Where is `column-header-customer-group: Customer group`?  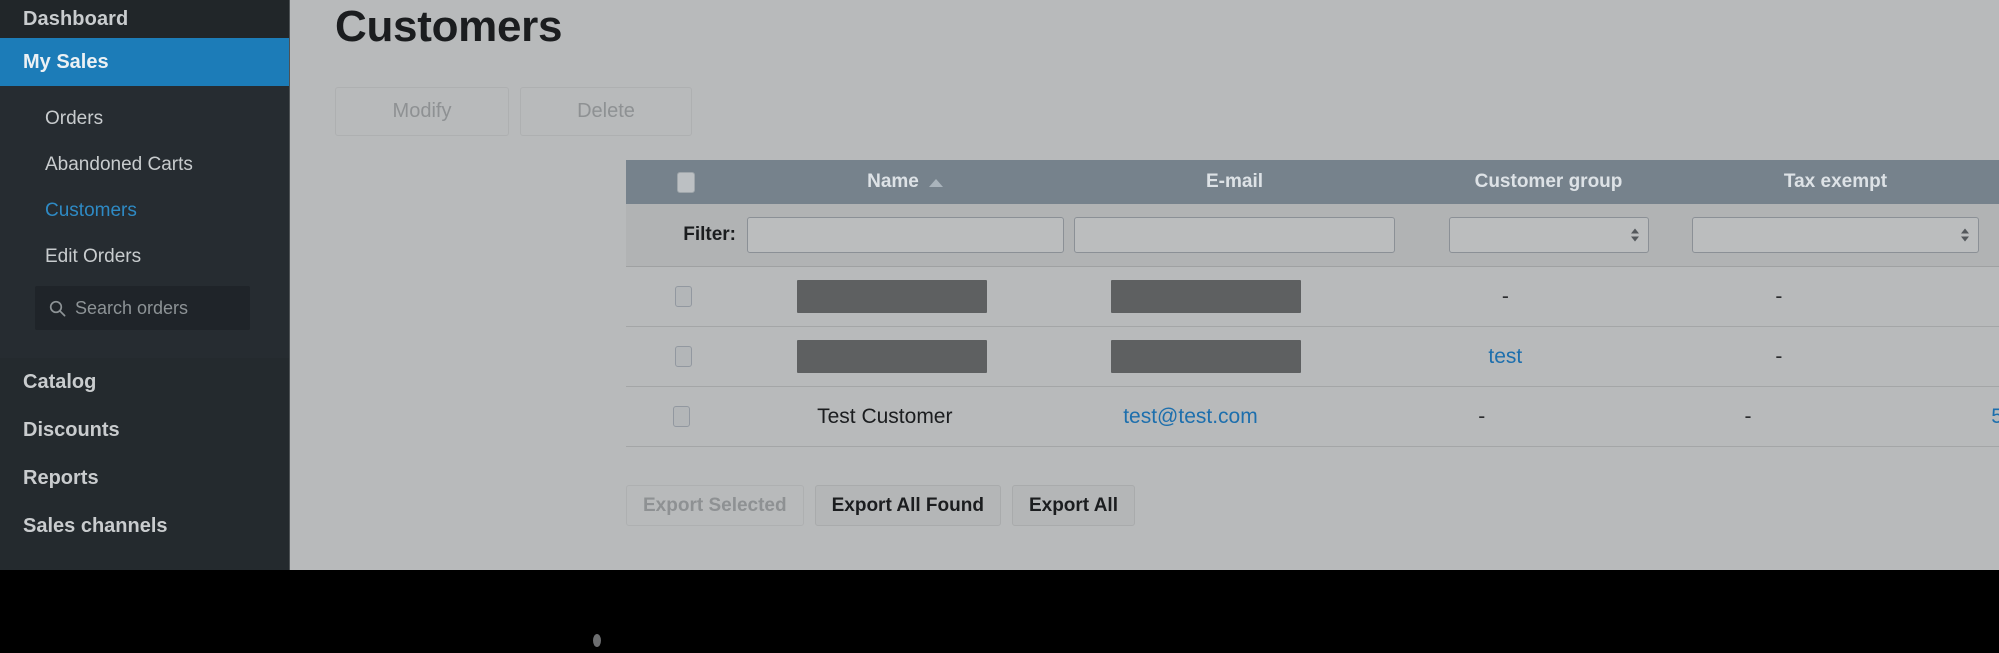 column-header-customer-group: Customer group is located at coordinates (1548, 182).